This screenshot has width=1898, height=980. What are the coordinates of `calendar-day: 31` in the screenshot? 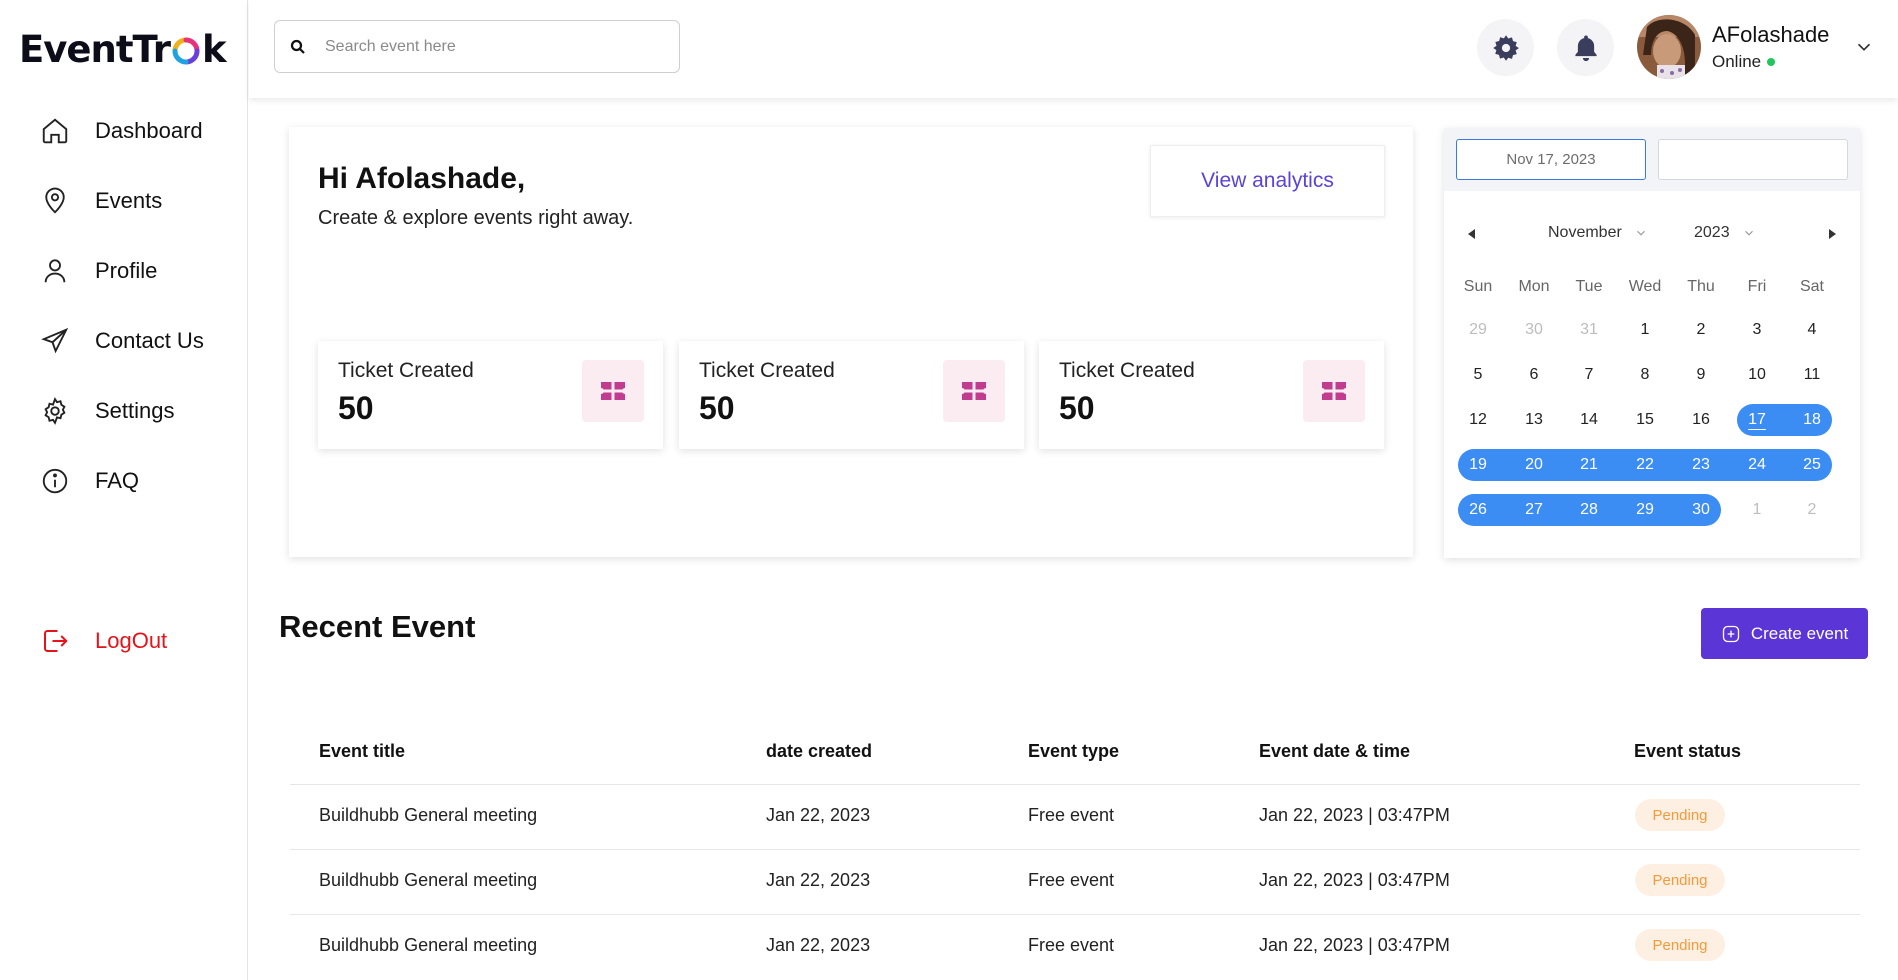 It's located at (1589, 330).